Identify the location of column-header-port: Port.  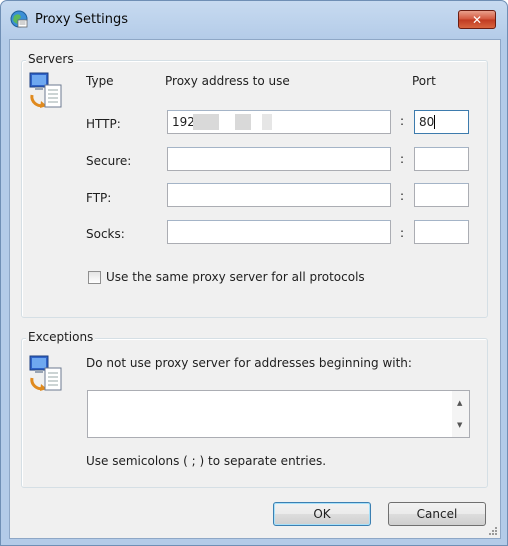
(424, 81).